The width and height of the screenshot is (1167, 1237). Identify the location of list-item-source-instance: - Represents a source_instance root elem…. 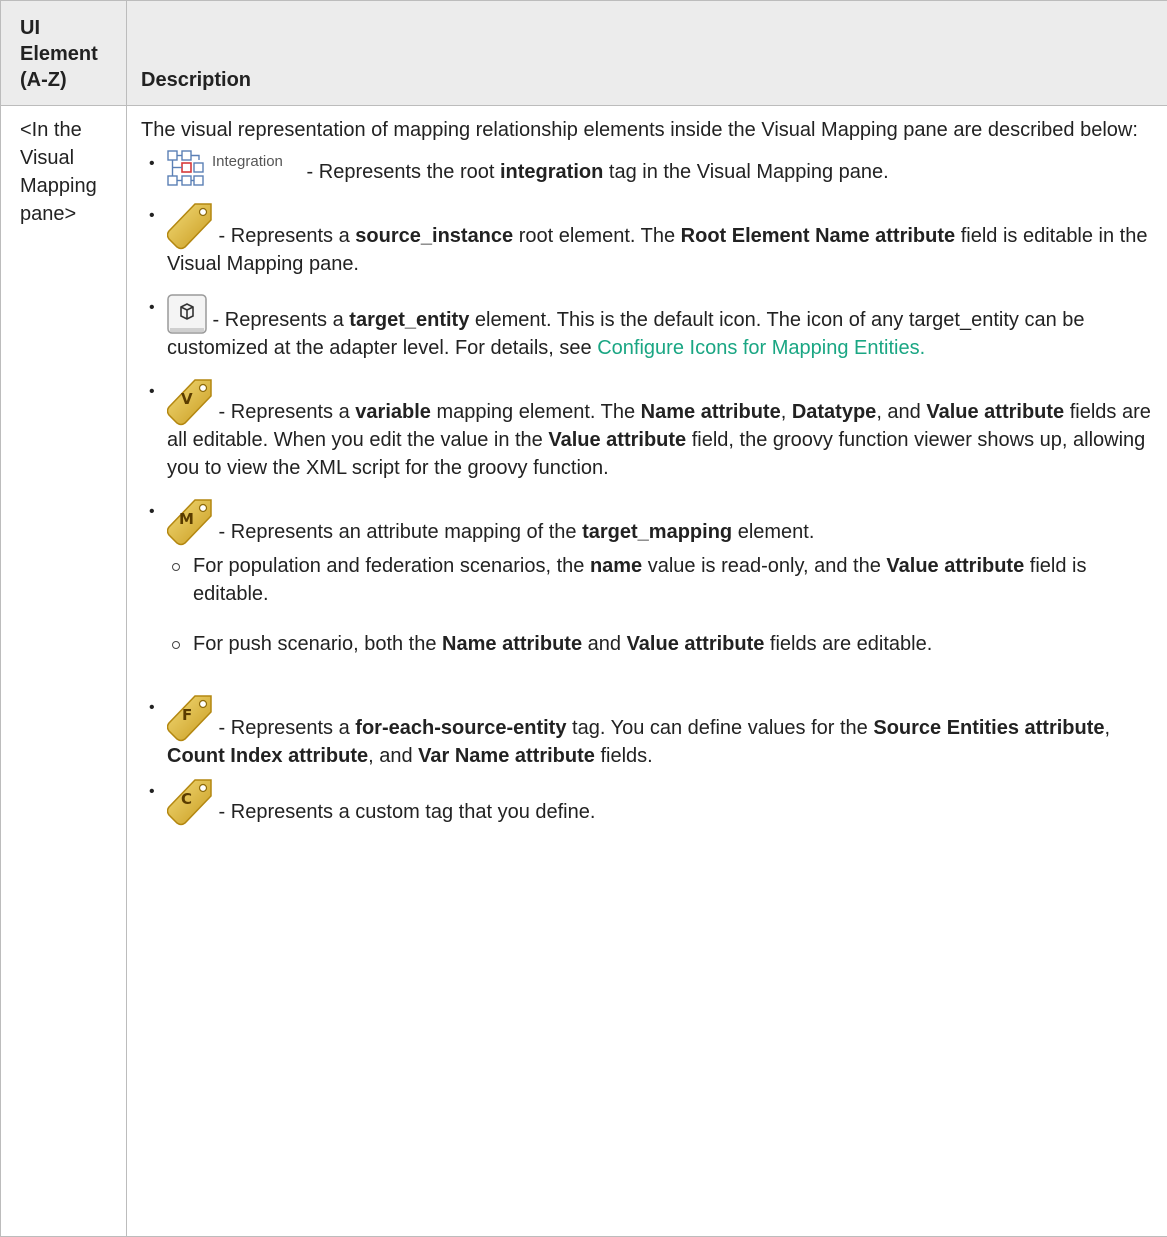
(650, 240).